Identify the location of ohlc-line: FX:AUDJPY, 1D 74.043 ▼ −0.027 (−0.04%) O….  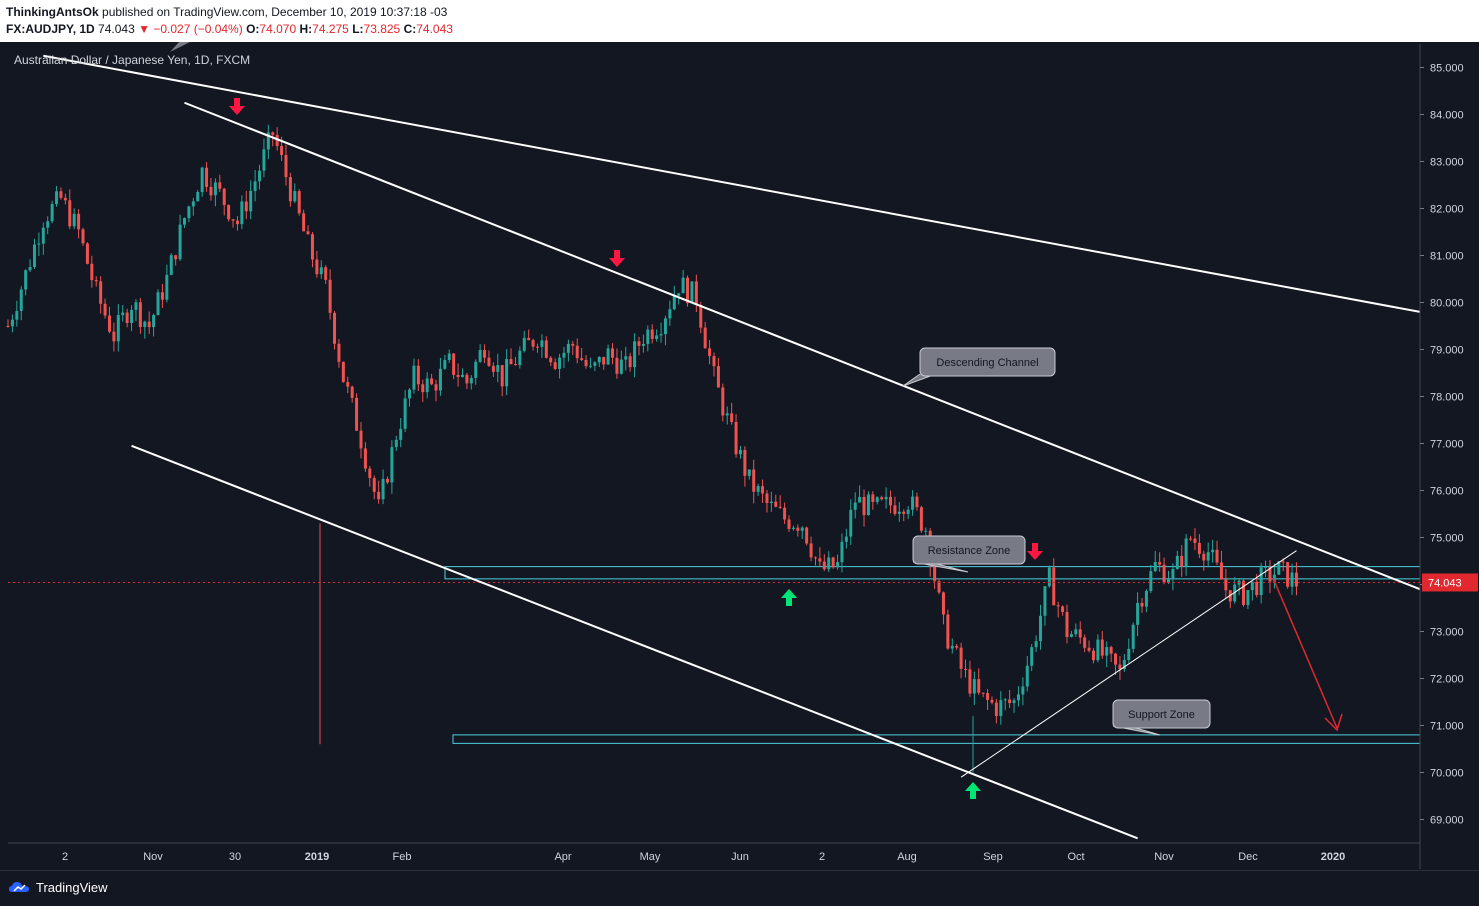
(229, 29).